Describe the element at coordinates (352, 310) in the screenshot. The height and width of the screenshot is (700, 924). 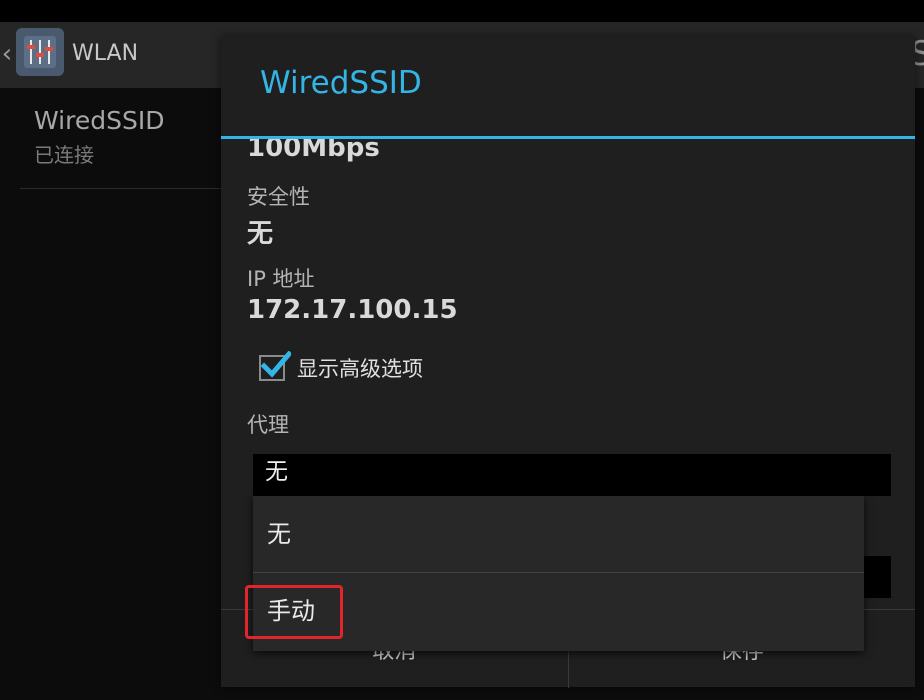
I see `ip-address-value: 172.17.100.15` at that location.